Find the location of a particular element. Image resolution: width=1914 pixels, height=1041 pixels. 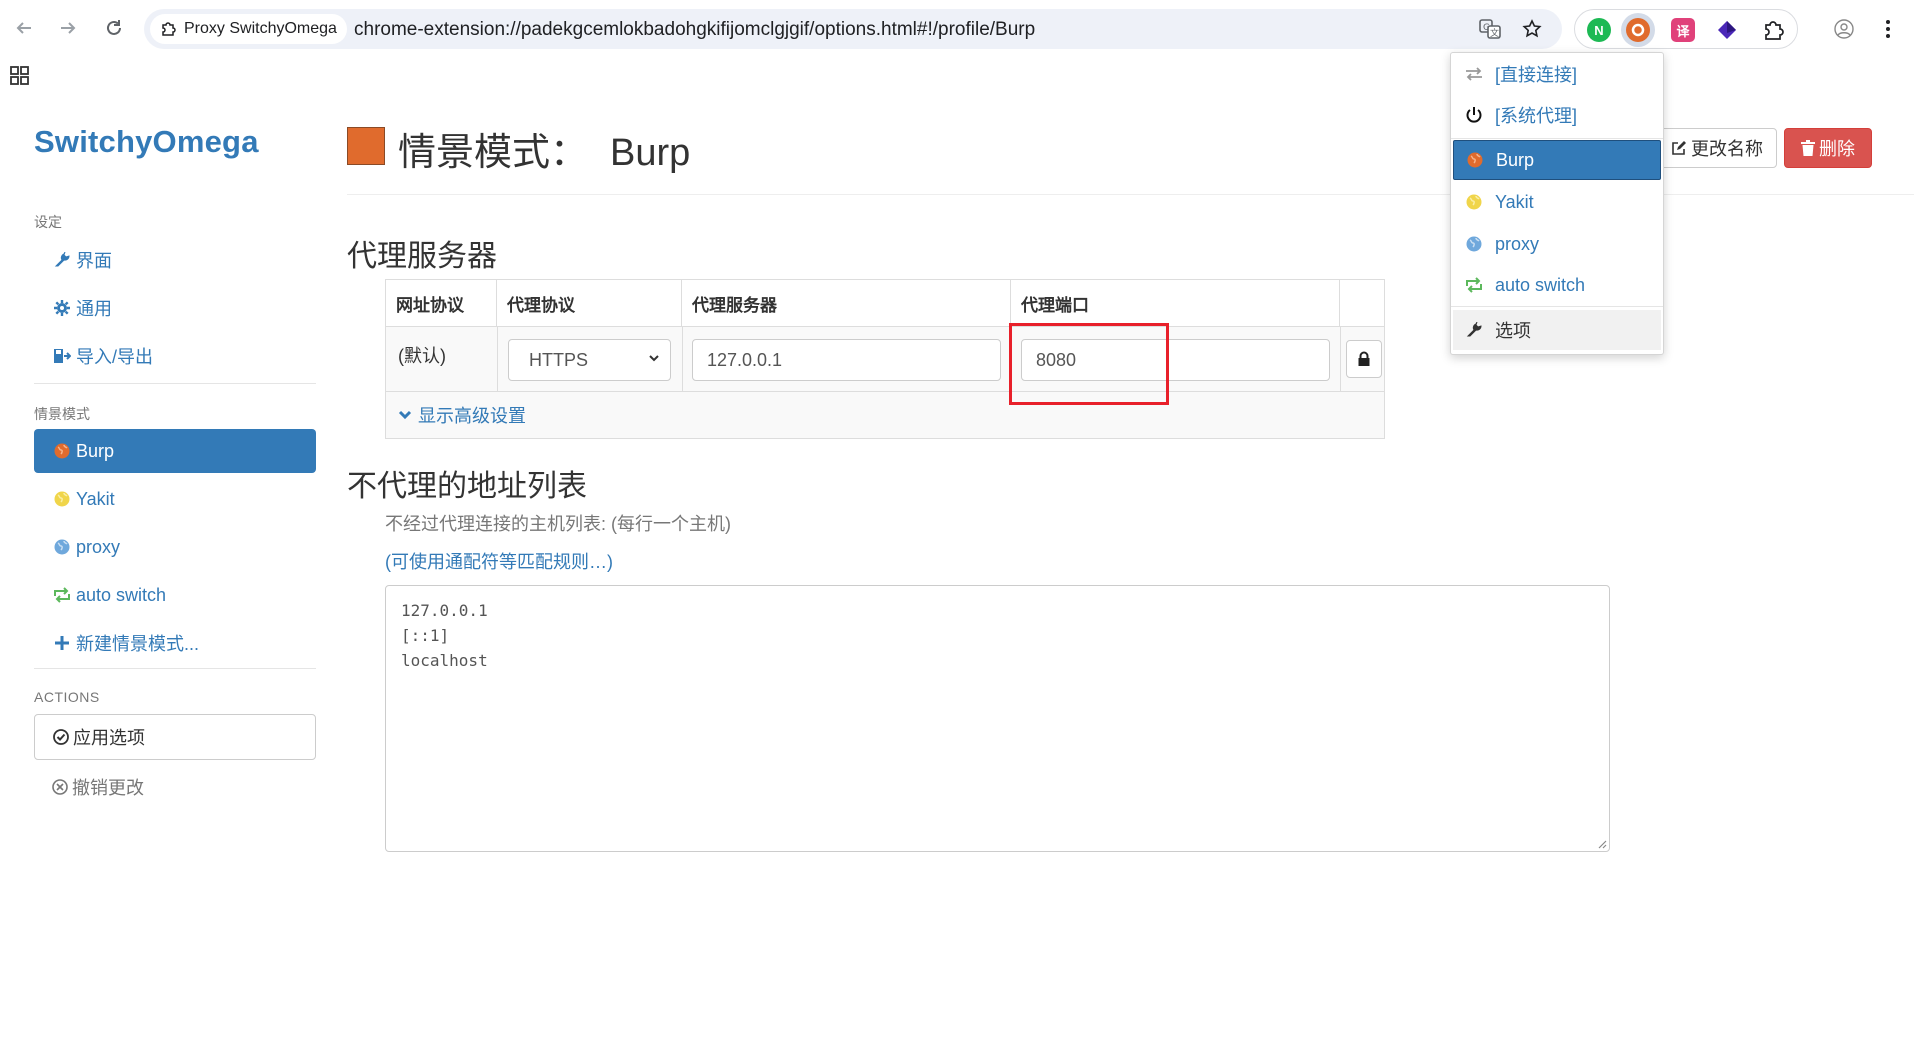

switchyomega-icon is located at coordinates (1638, 30).